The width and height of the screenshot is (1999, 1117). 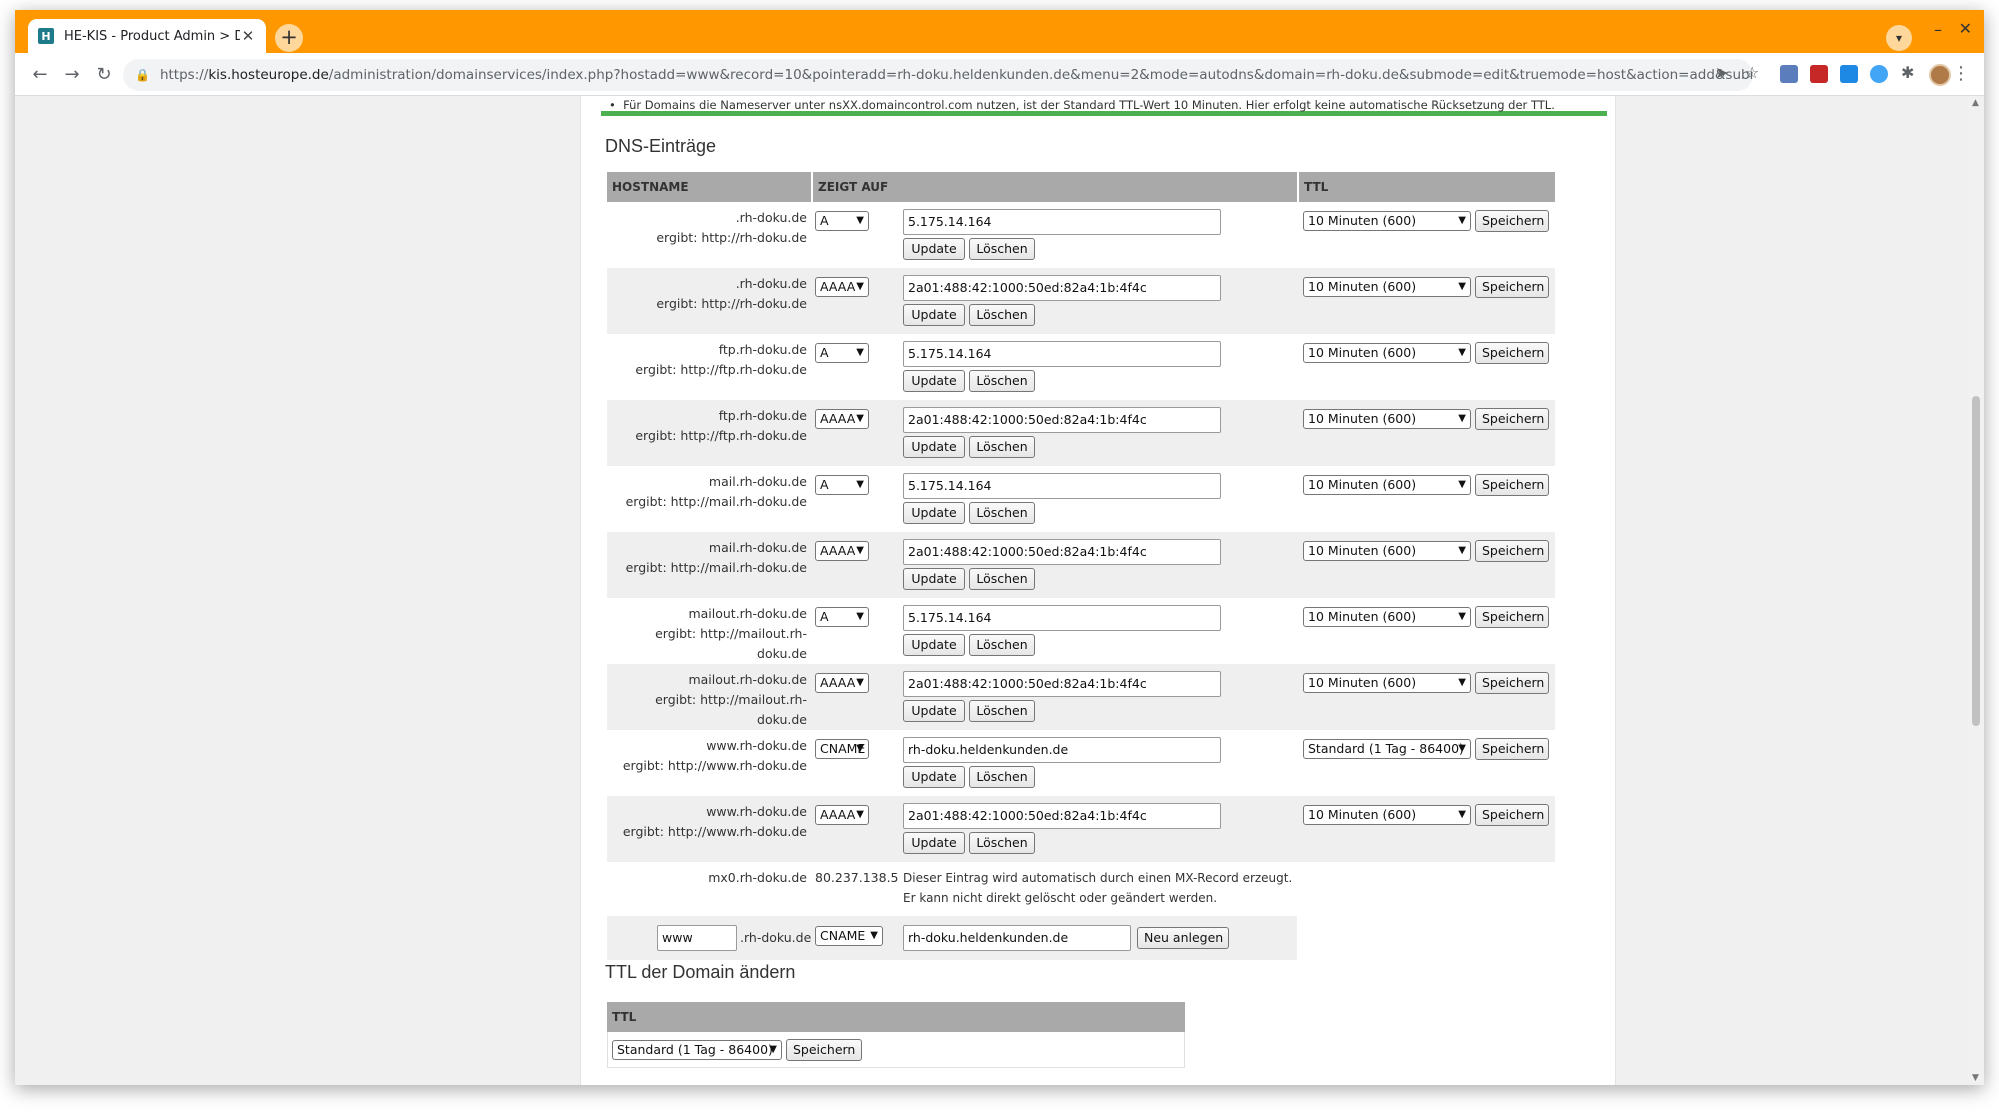 What do you see at coordinates (661, 146) in the screenshot?
I see `dns-section-title: DNS-Einträge` at bounding box center [661, 146].